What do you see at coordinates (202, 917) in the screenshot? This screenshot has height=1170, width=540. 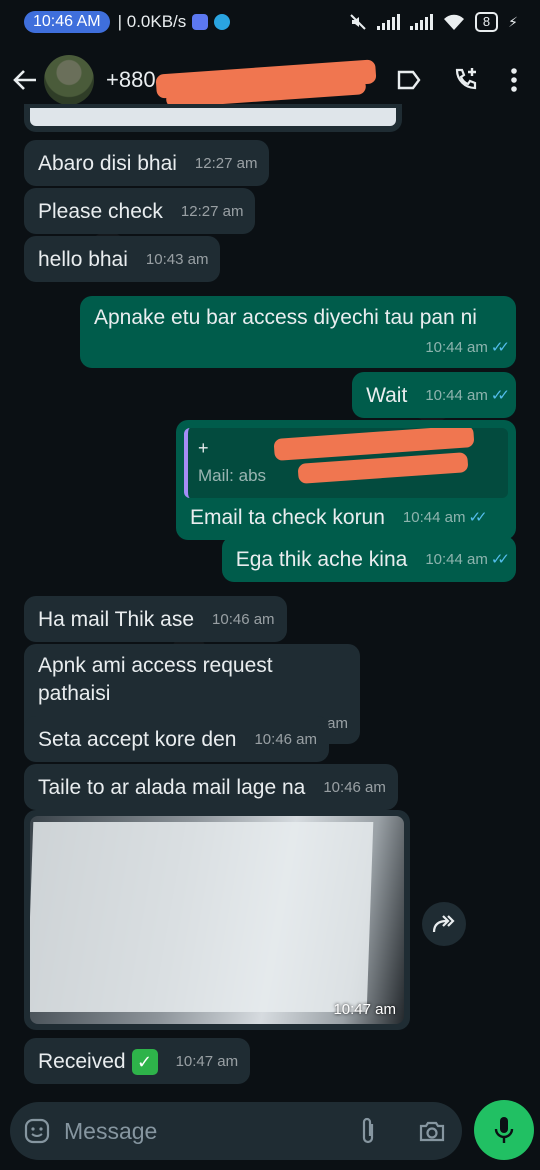 I see `screen-area` at bounding box center [202, 917].